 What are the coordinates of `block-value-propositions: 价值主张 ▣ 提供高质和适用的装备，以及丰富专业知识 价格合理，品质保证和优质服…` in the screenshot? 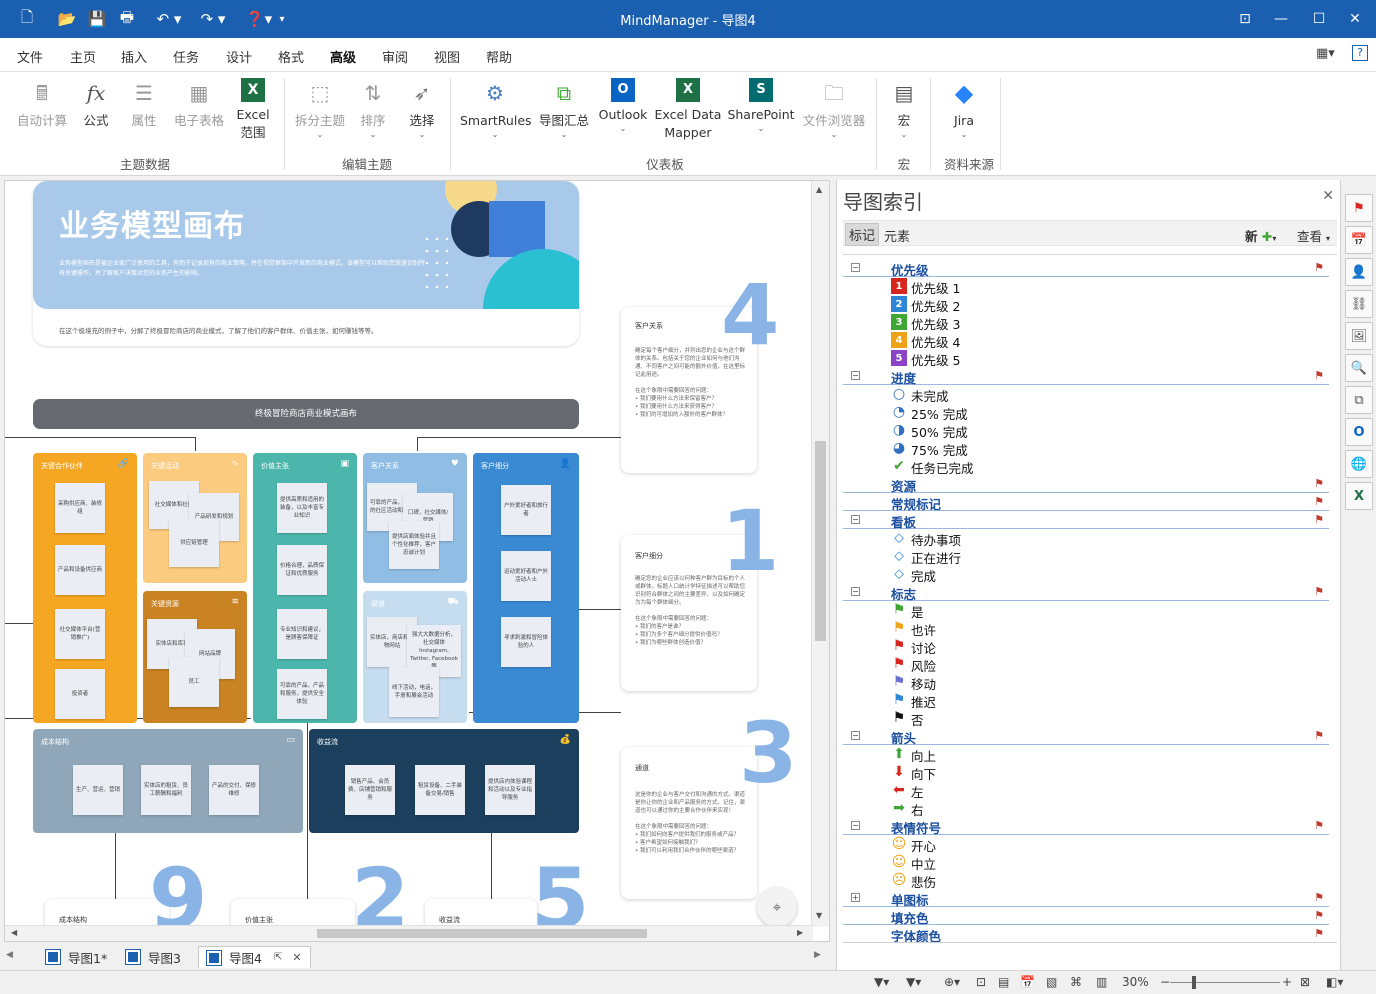 It's located at (305, 588).